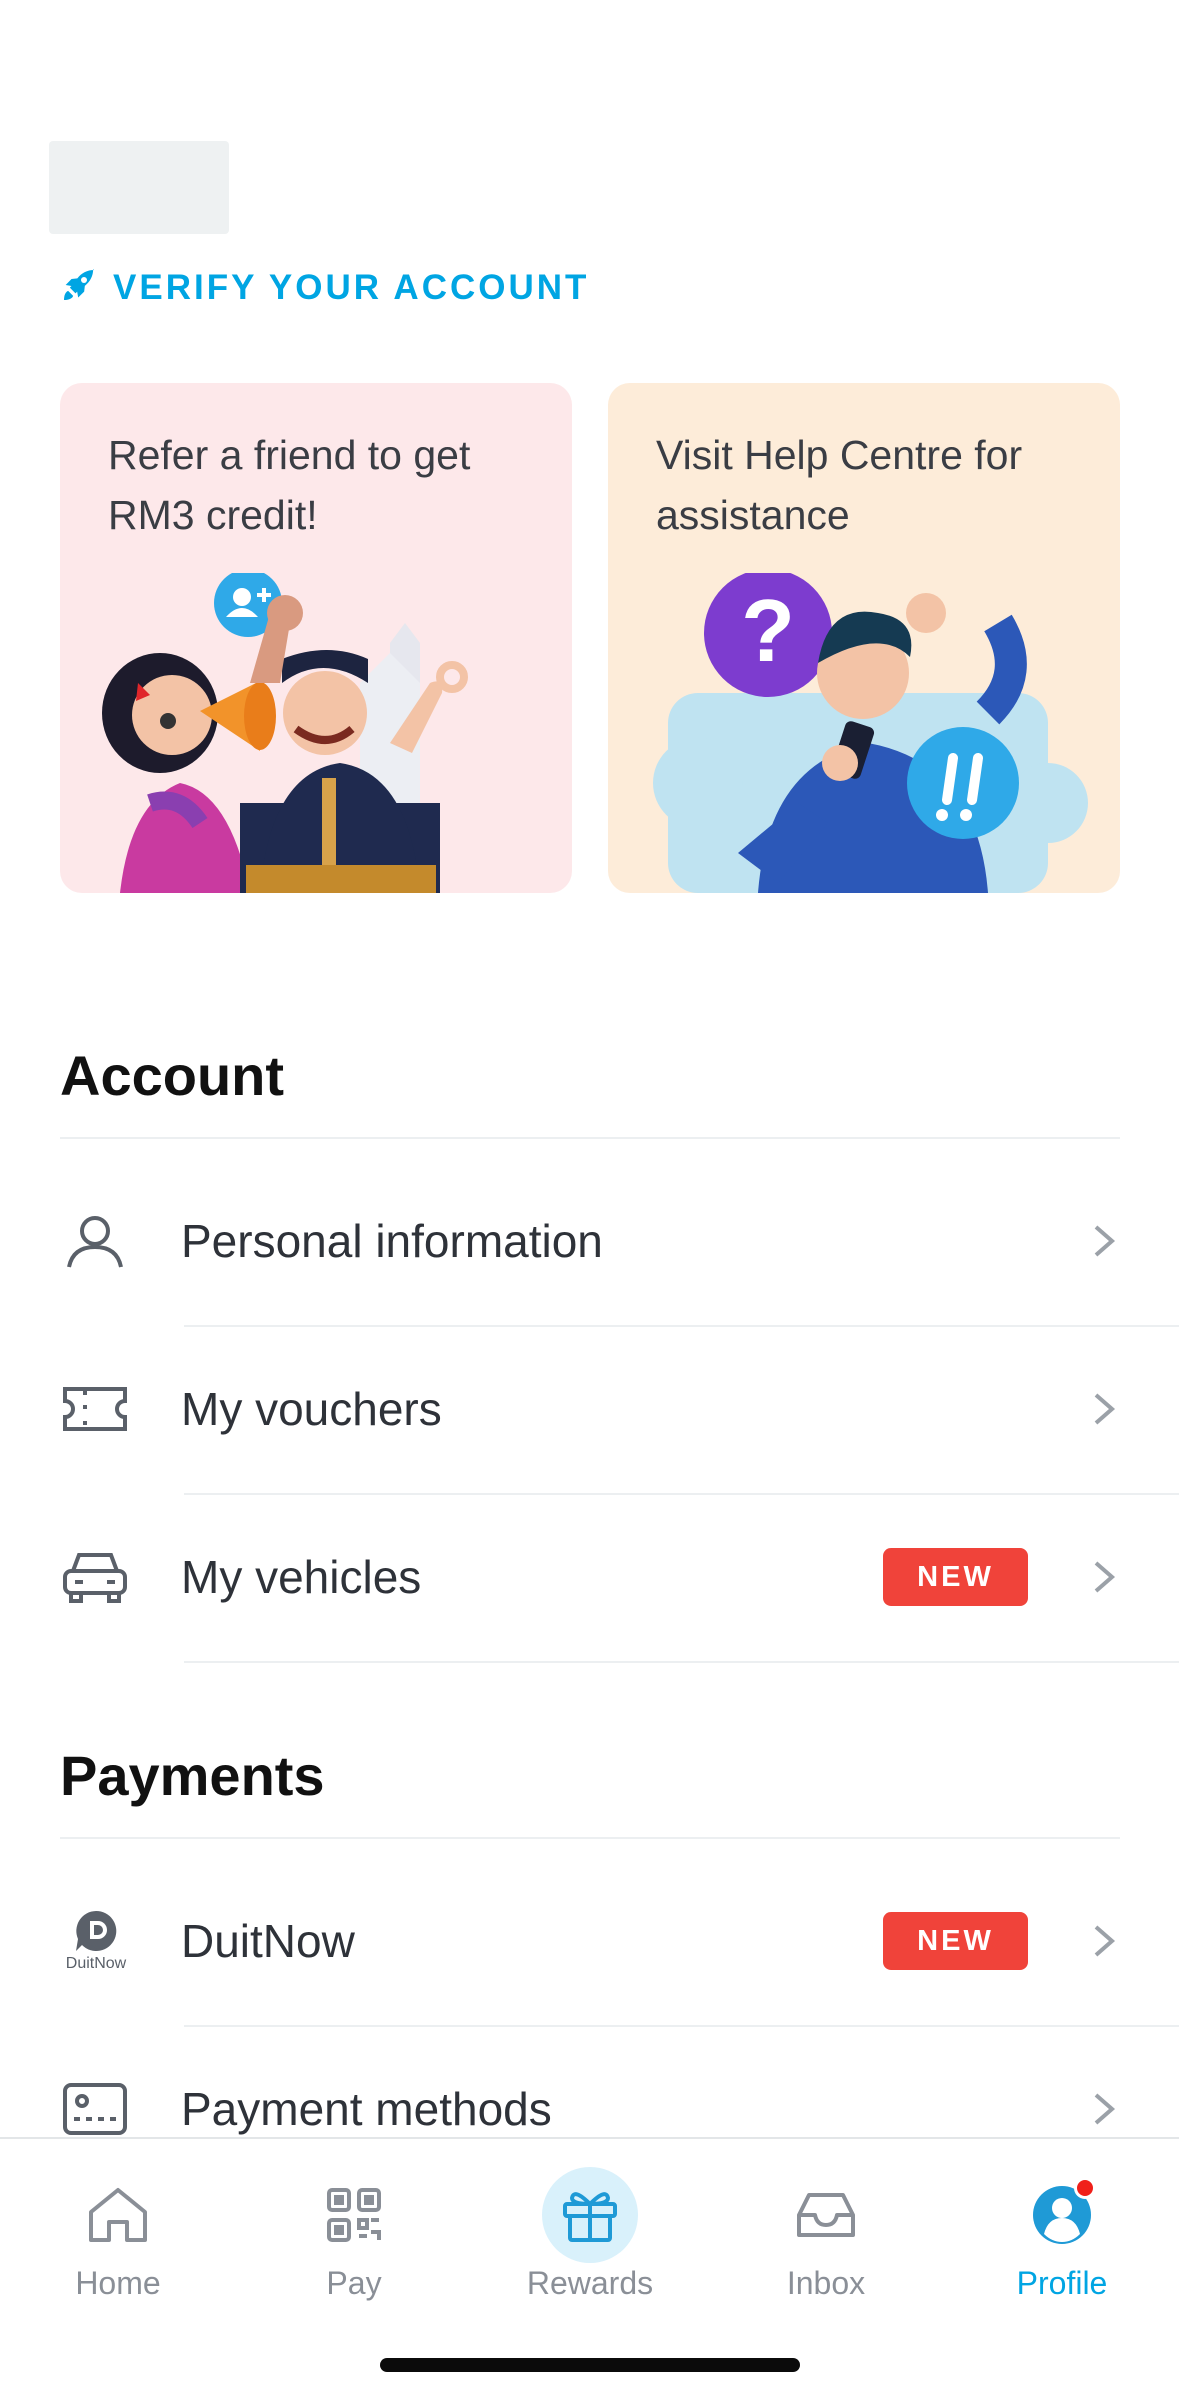 The image size is (1179, 2396). What do you see at coordinates (681, 1662) in the screenshot?
I see `row-separator` at bounding box center [681, 1662].